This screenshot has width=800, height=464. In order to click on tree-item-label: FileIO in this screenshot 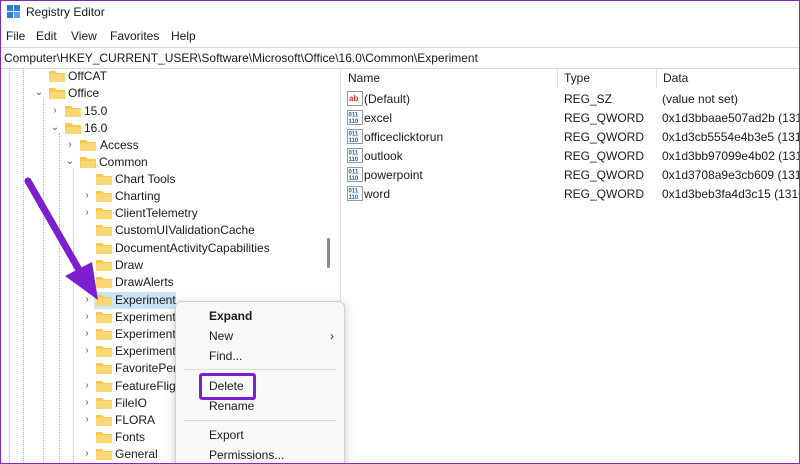, I will do `click(131, 403)`.